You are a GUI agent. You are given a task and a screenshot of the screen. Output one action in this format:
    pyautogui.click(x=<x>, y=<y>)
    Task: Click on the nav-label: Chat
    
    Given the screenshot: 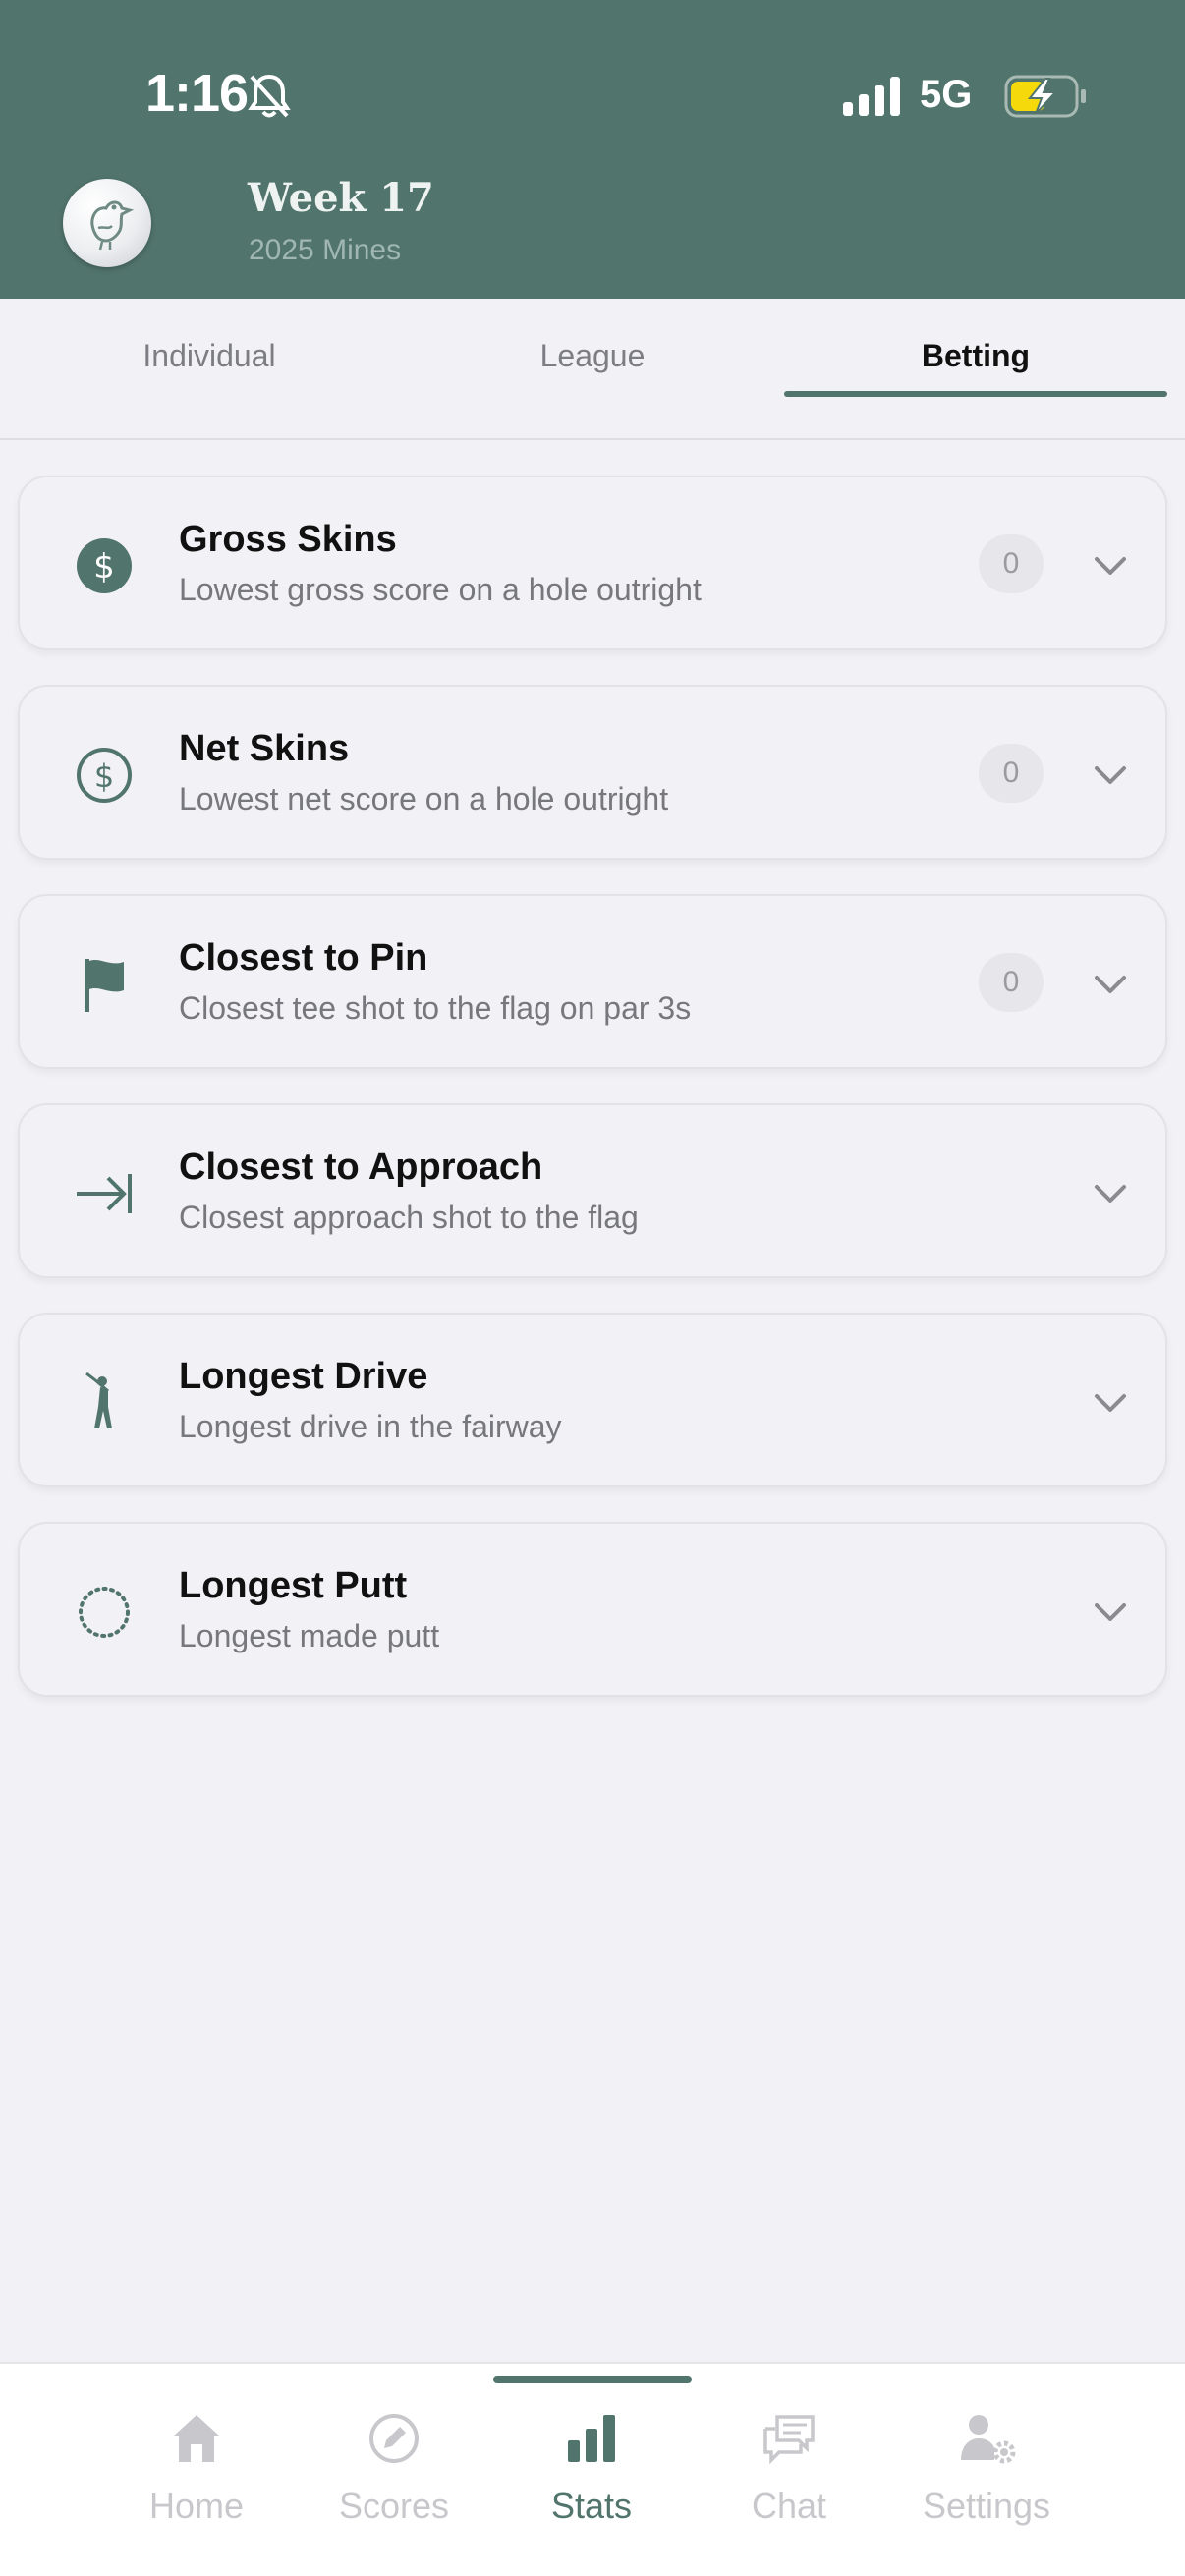 What is the action you would take?
    pyautogui.click(x=789, y=2506)
    